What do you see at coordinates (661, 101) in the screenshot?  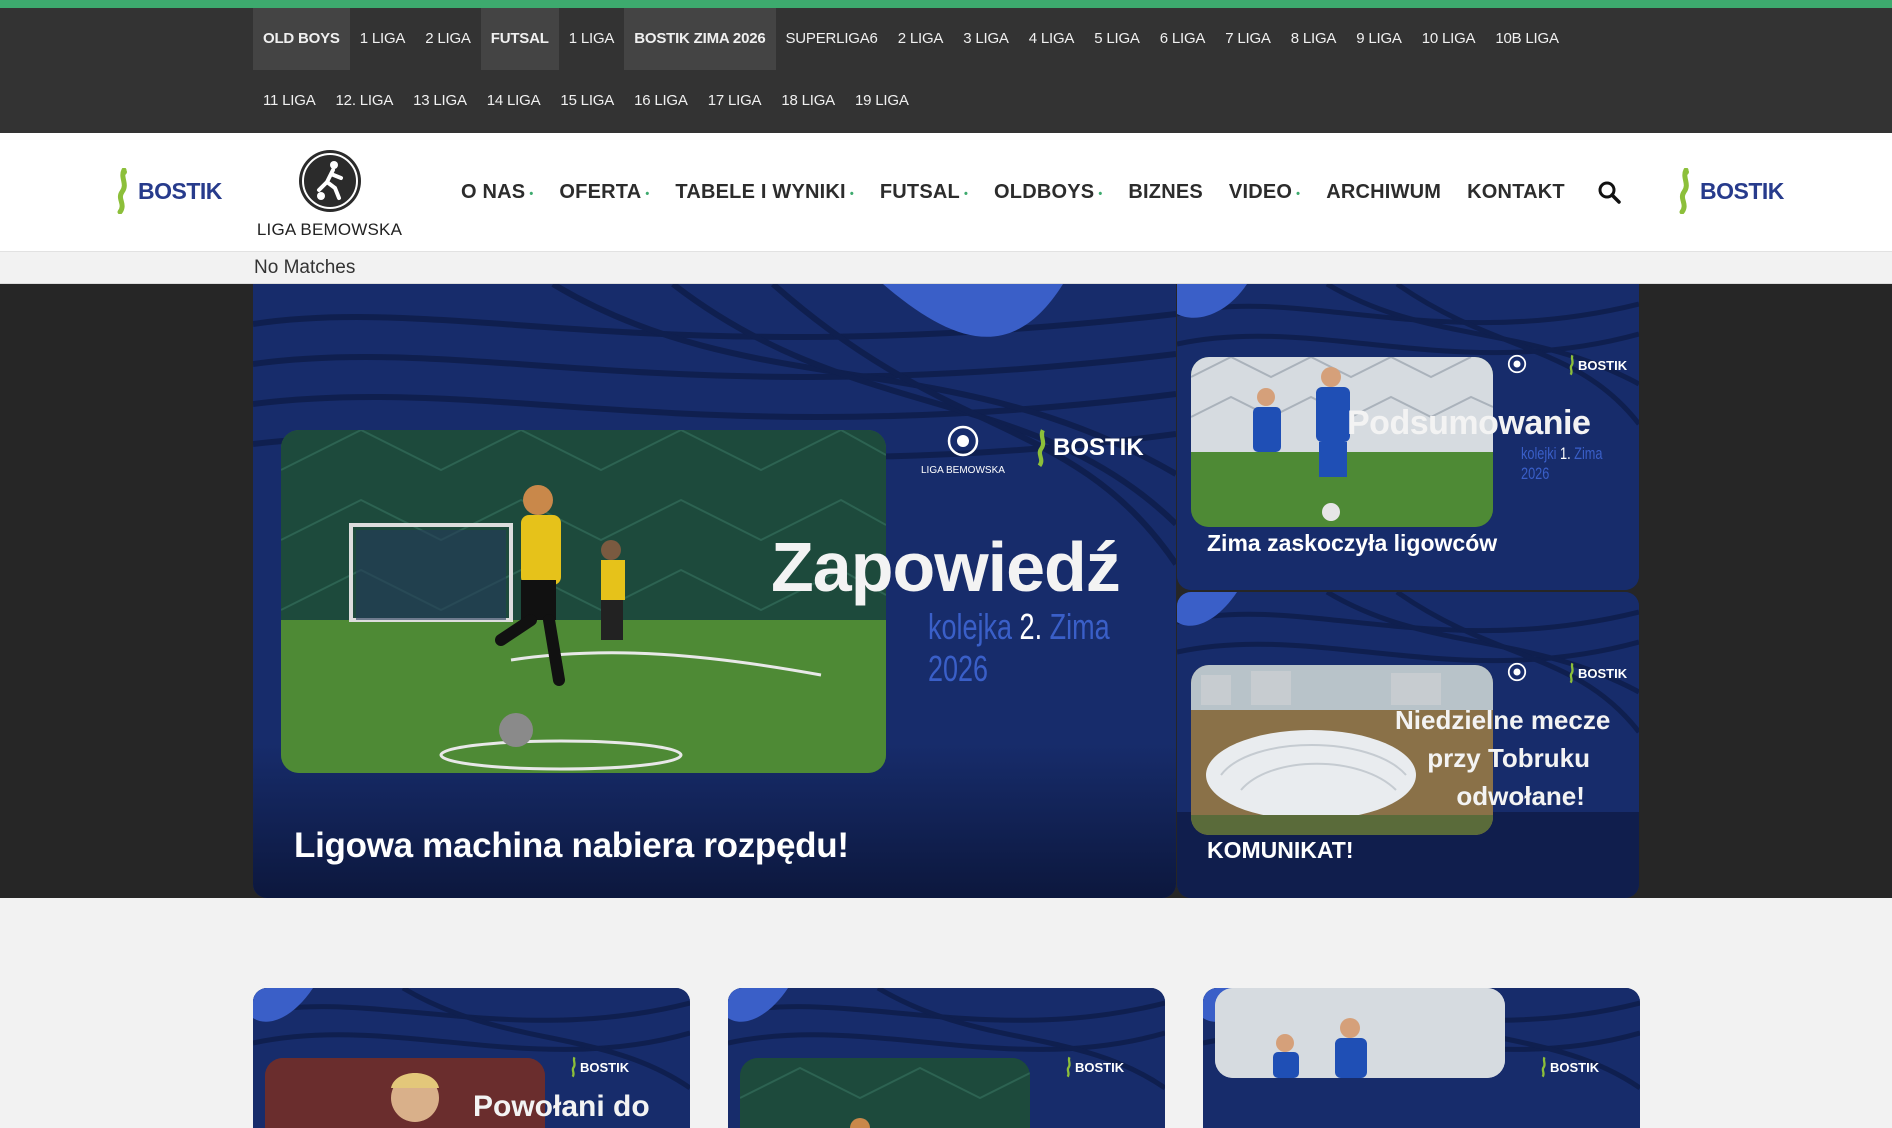 I see `league-link: 16 LIGA` at bounding box center [661, 101].